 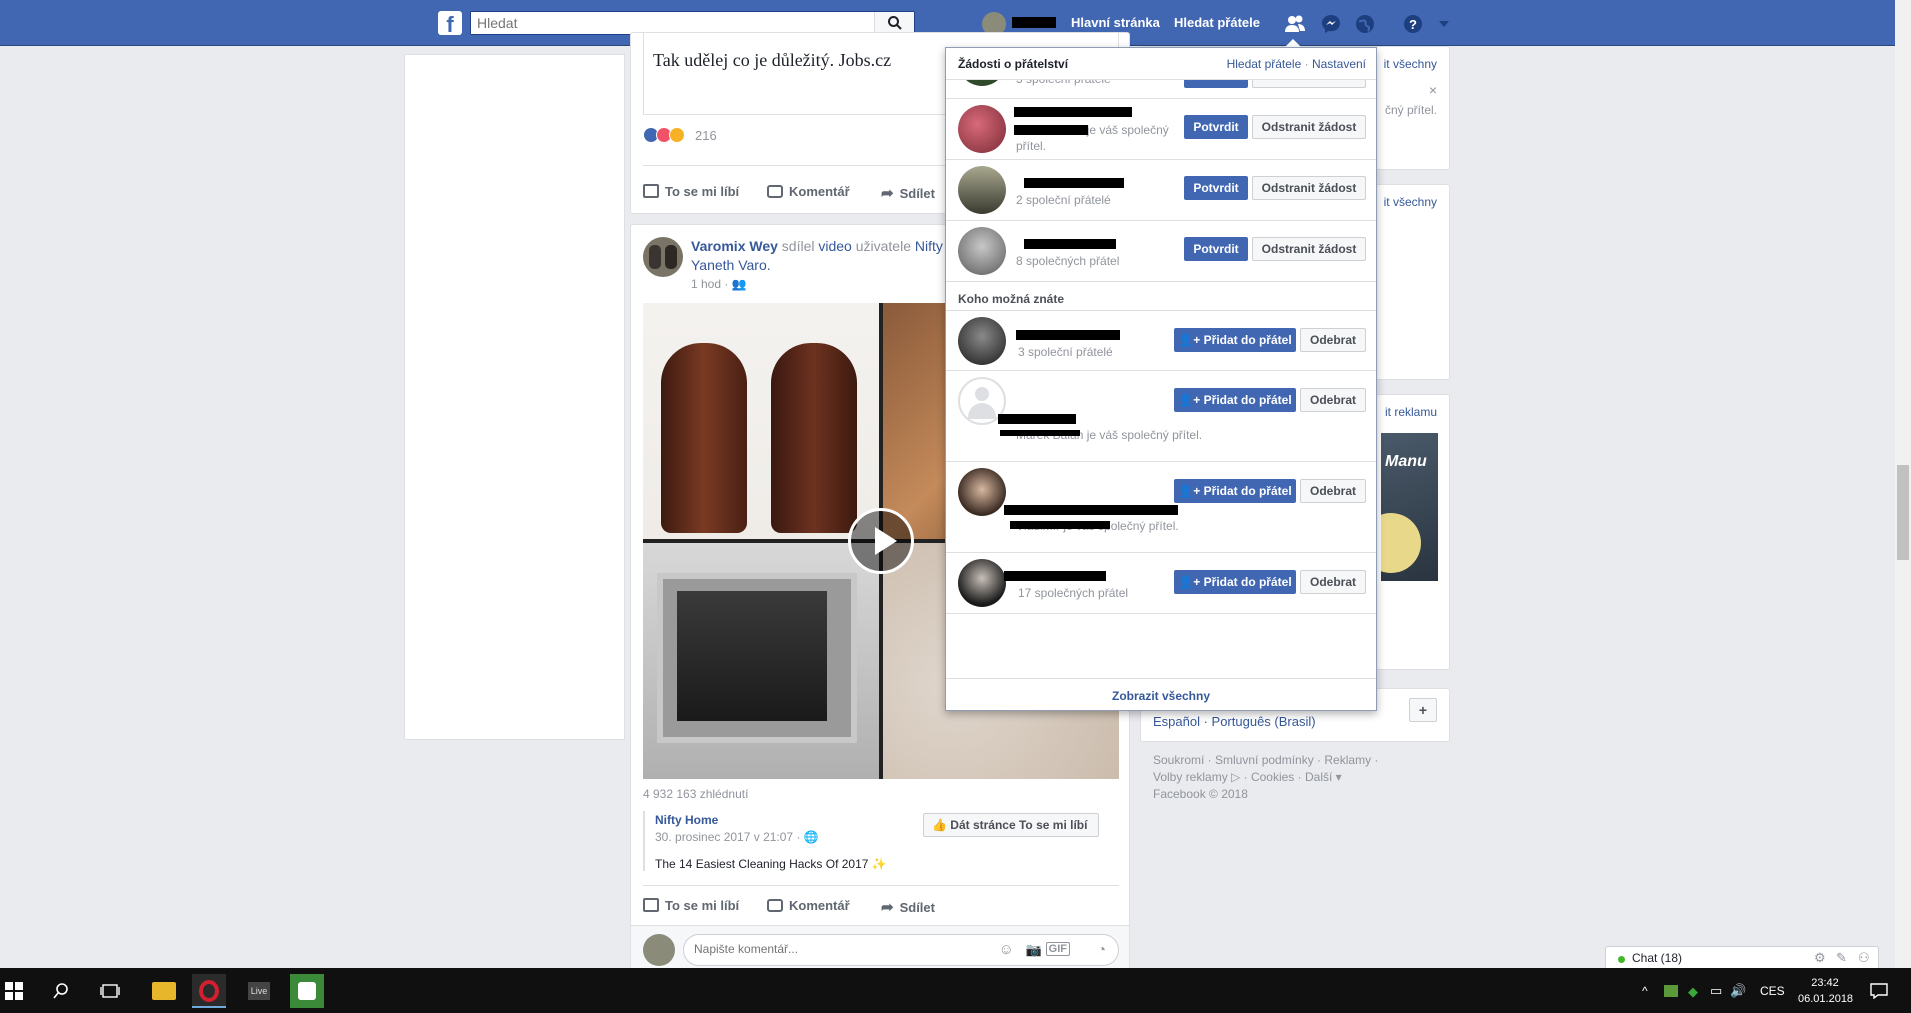 What do you see at coordinates (881, 541) in the screenshot?
I see `play-button-icon` at bounding box center [881, 541].